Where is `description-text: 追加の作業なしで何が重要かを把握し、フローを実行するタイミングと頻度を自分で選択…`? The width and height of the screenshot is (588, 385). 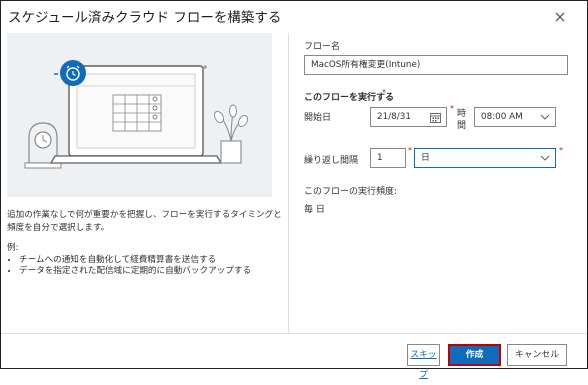 description-text: 追加の作業なしで何が重要かを把握し、フローを実行するタイミングと頻度を自分で選択… is located at coordinates (144, 221).